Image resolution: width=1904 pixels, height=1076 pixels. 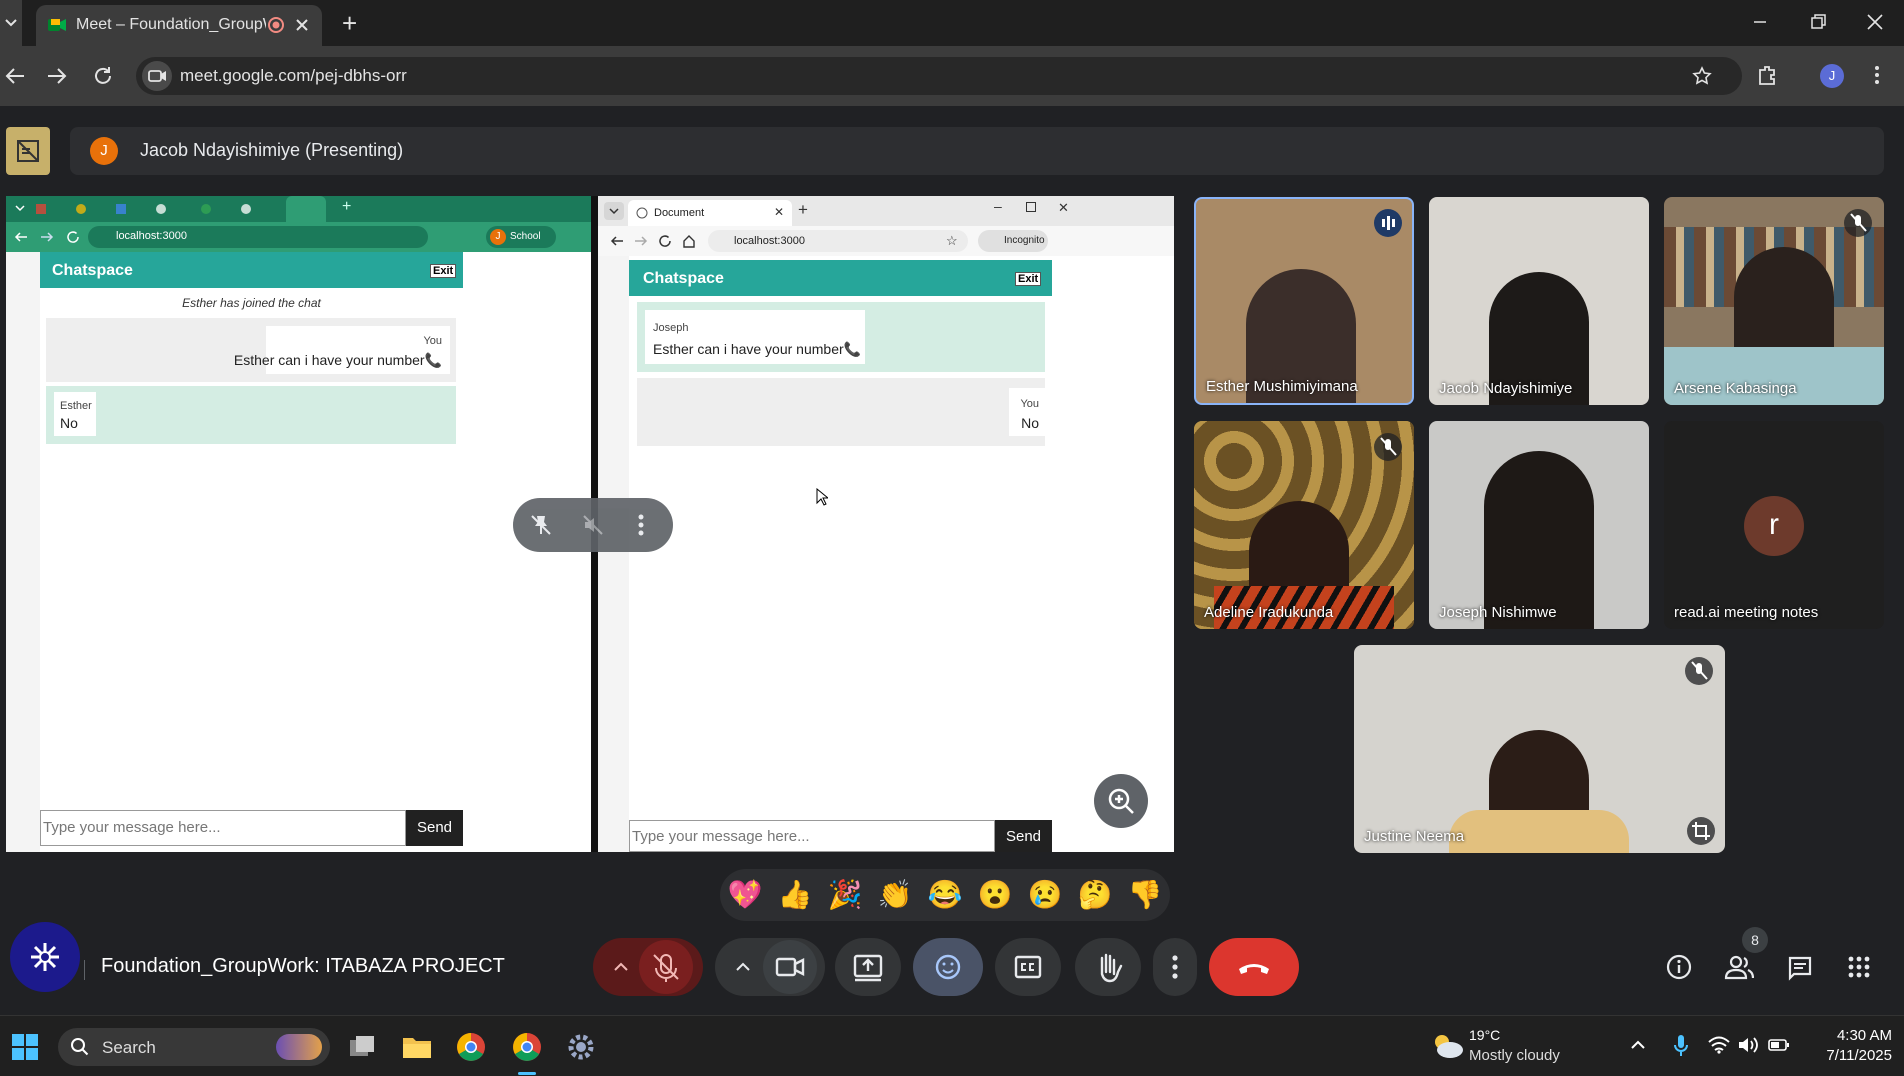 What do you see at coordinates (362, 1047) in the screenshot?
I see `task-view-icon` at bounding box center [362, 1047].